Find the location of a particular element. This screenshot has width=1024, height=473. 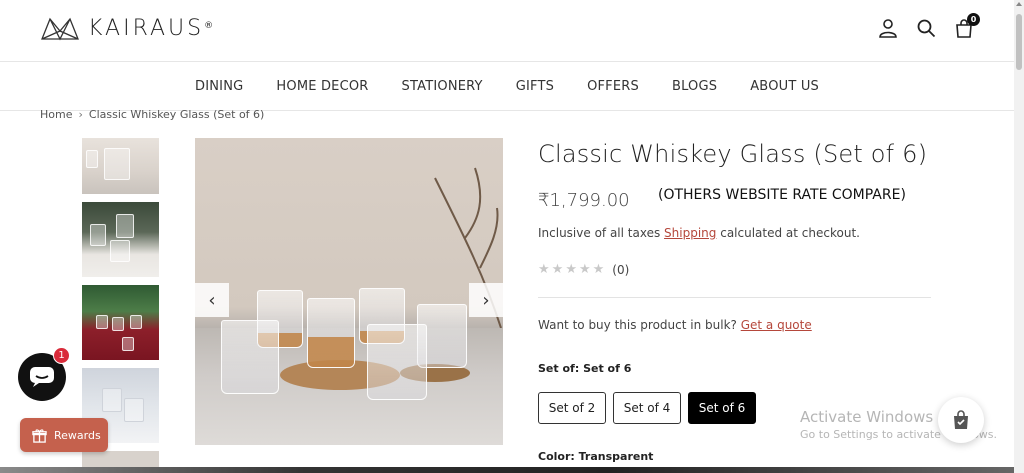

shipping-link: Shipping is located at coordinates (690, 233).